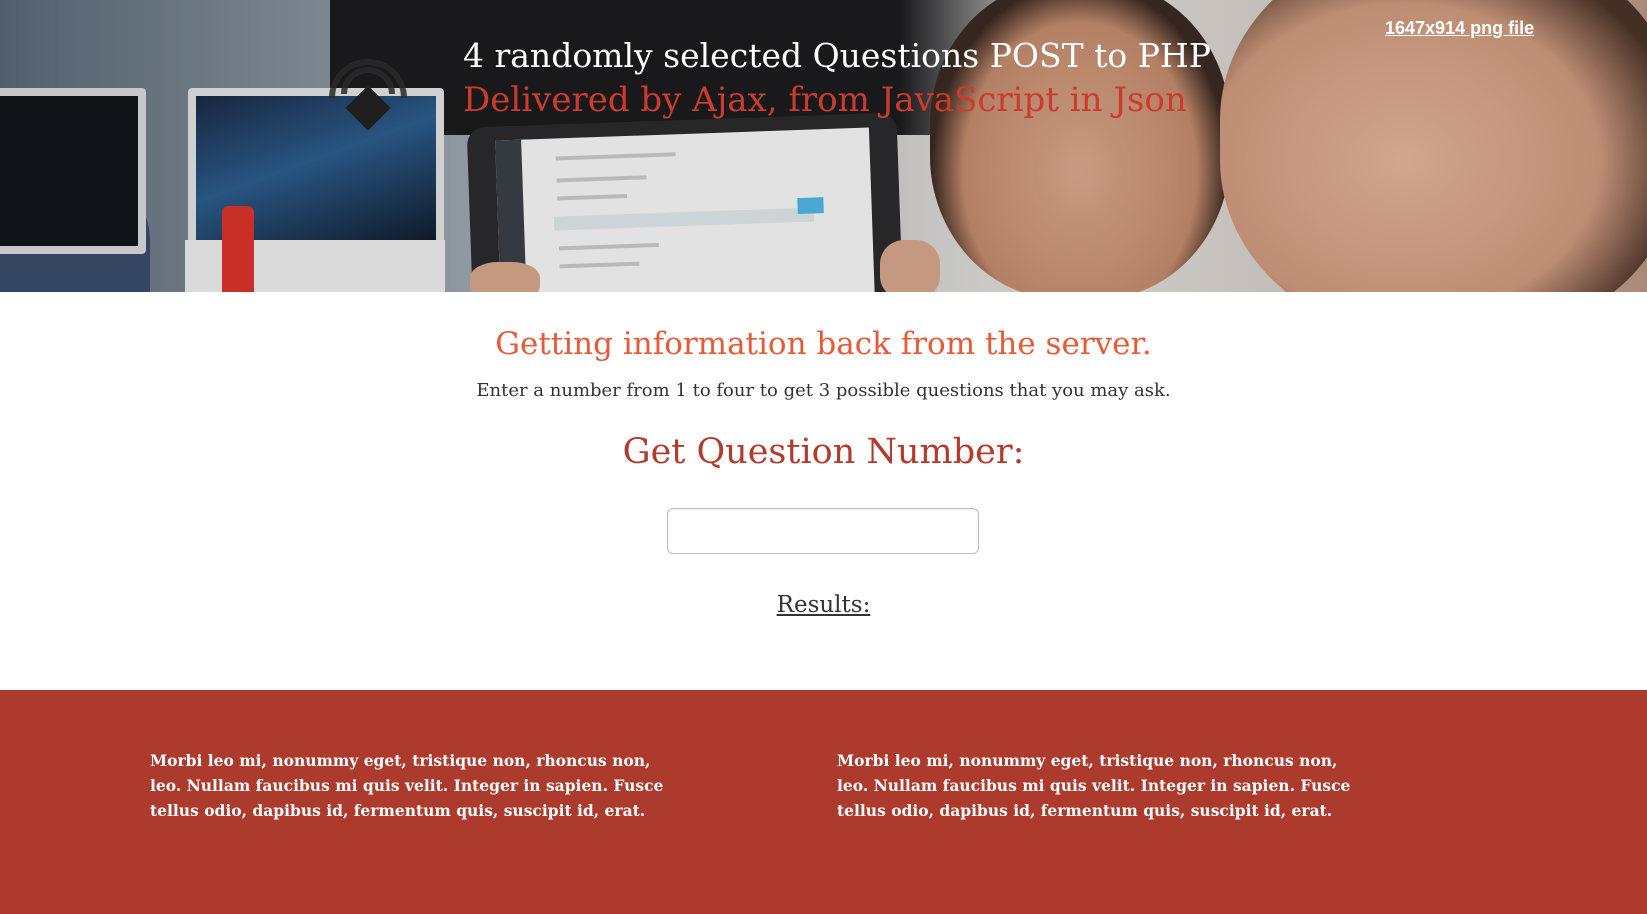  Describe the element at coordinates (823, 531) in the screenshot. I see `question-number-input` at that location.